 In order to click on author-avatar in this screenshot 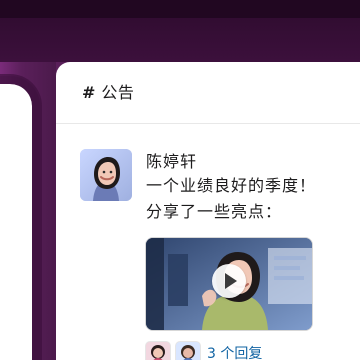, I will do `click(106, 175)`.